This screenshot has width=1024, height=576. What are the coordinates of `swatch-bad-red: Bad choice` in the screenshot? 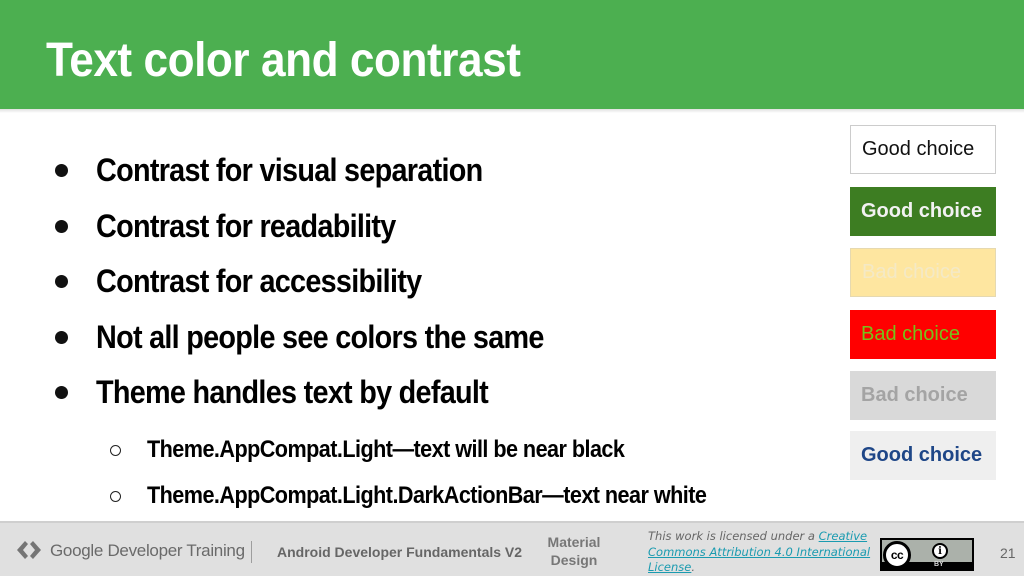 It's located at (923, 334).